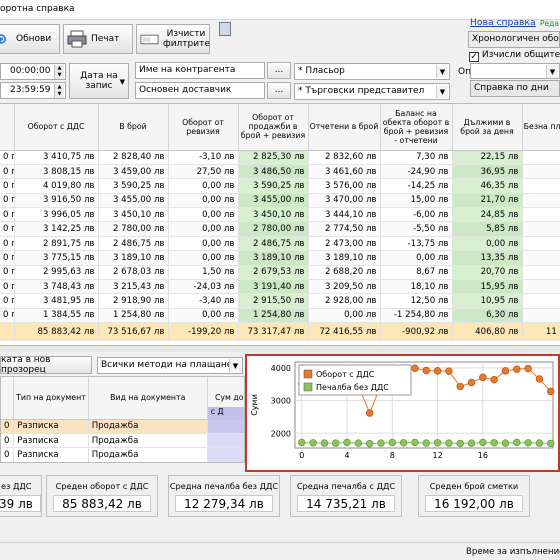 Image resolution: width=560 pixels, height=560 pixels. I want to click on column-header: Вид на документа, so click(148, 398).